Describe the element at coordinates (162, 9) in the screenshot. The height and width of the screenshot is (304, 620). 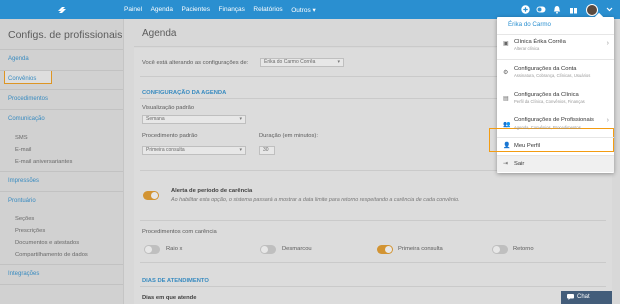
I see `nav-agenda: Agenda` at that location.